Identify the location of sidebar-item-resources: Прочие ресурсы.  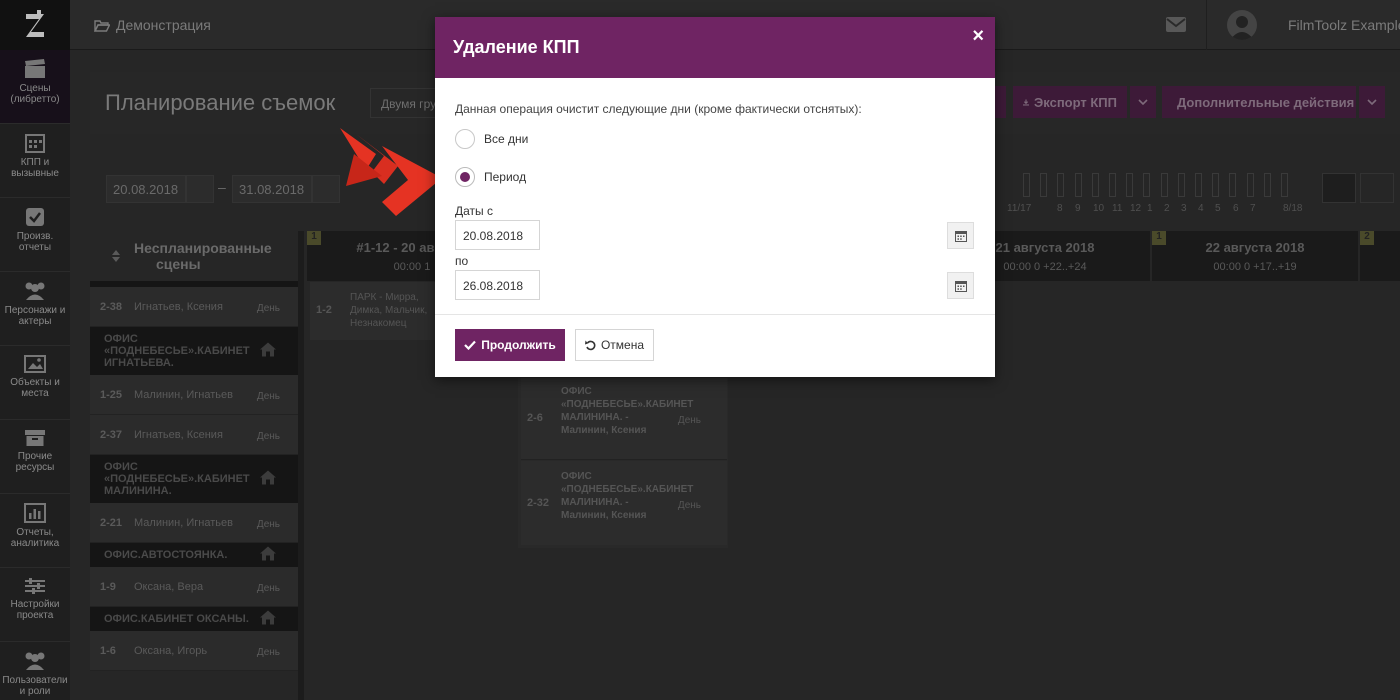
(35, 457).